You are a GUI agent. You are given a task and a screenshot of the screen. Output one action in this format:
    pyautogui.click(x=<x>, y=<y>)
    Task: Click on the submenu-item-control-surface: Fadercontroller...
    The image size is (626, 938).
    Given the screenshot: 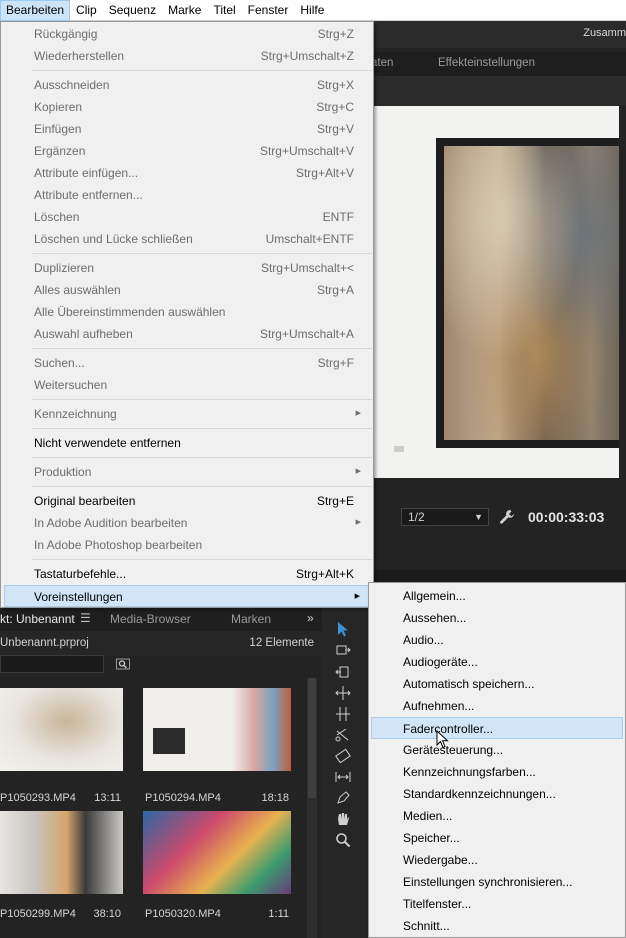 What is the action you would take?
    pyautogui.click(x=497, y=728)
    